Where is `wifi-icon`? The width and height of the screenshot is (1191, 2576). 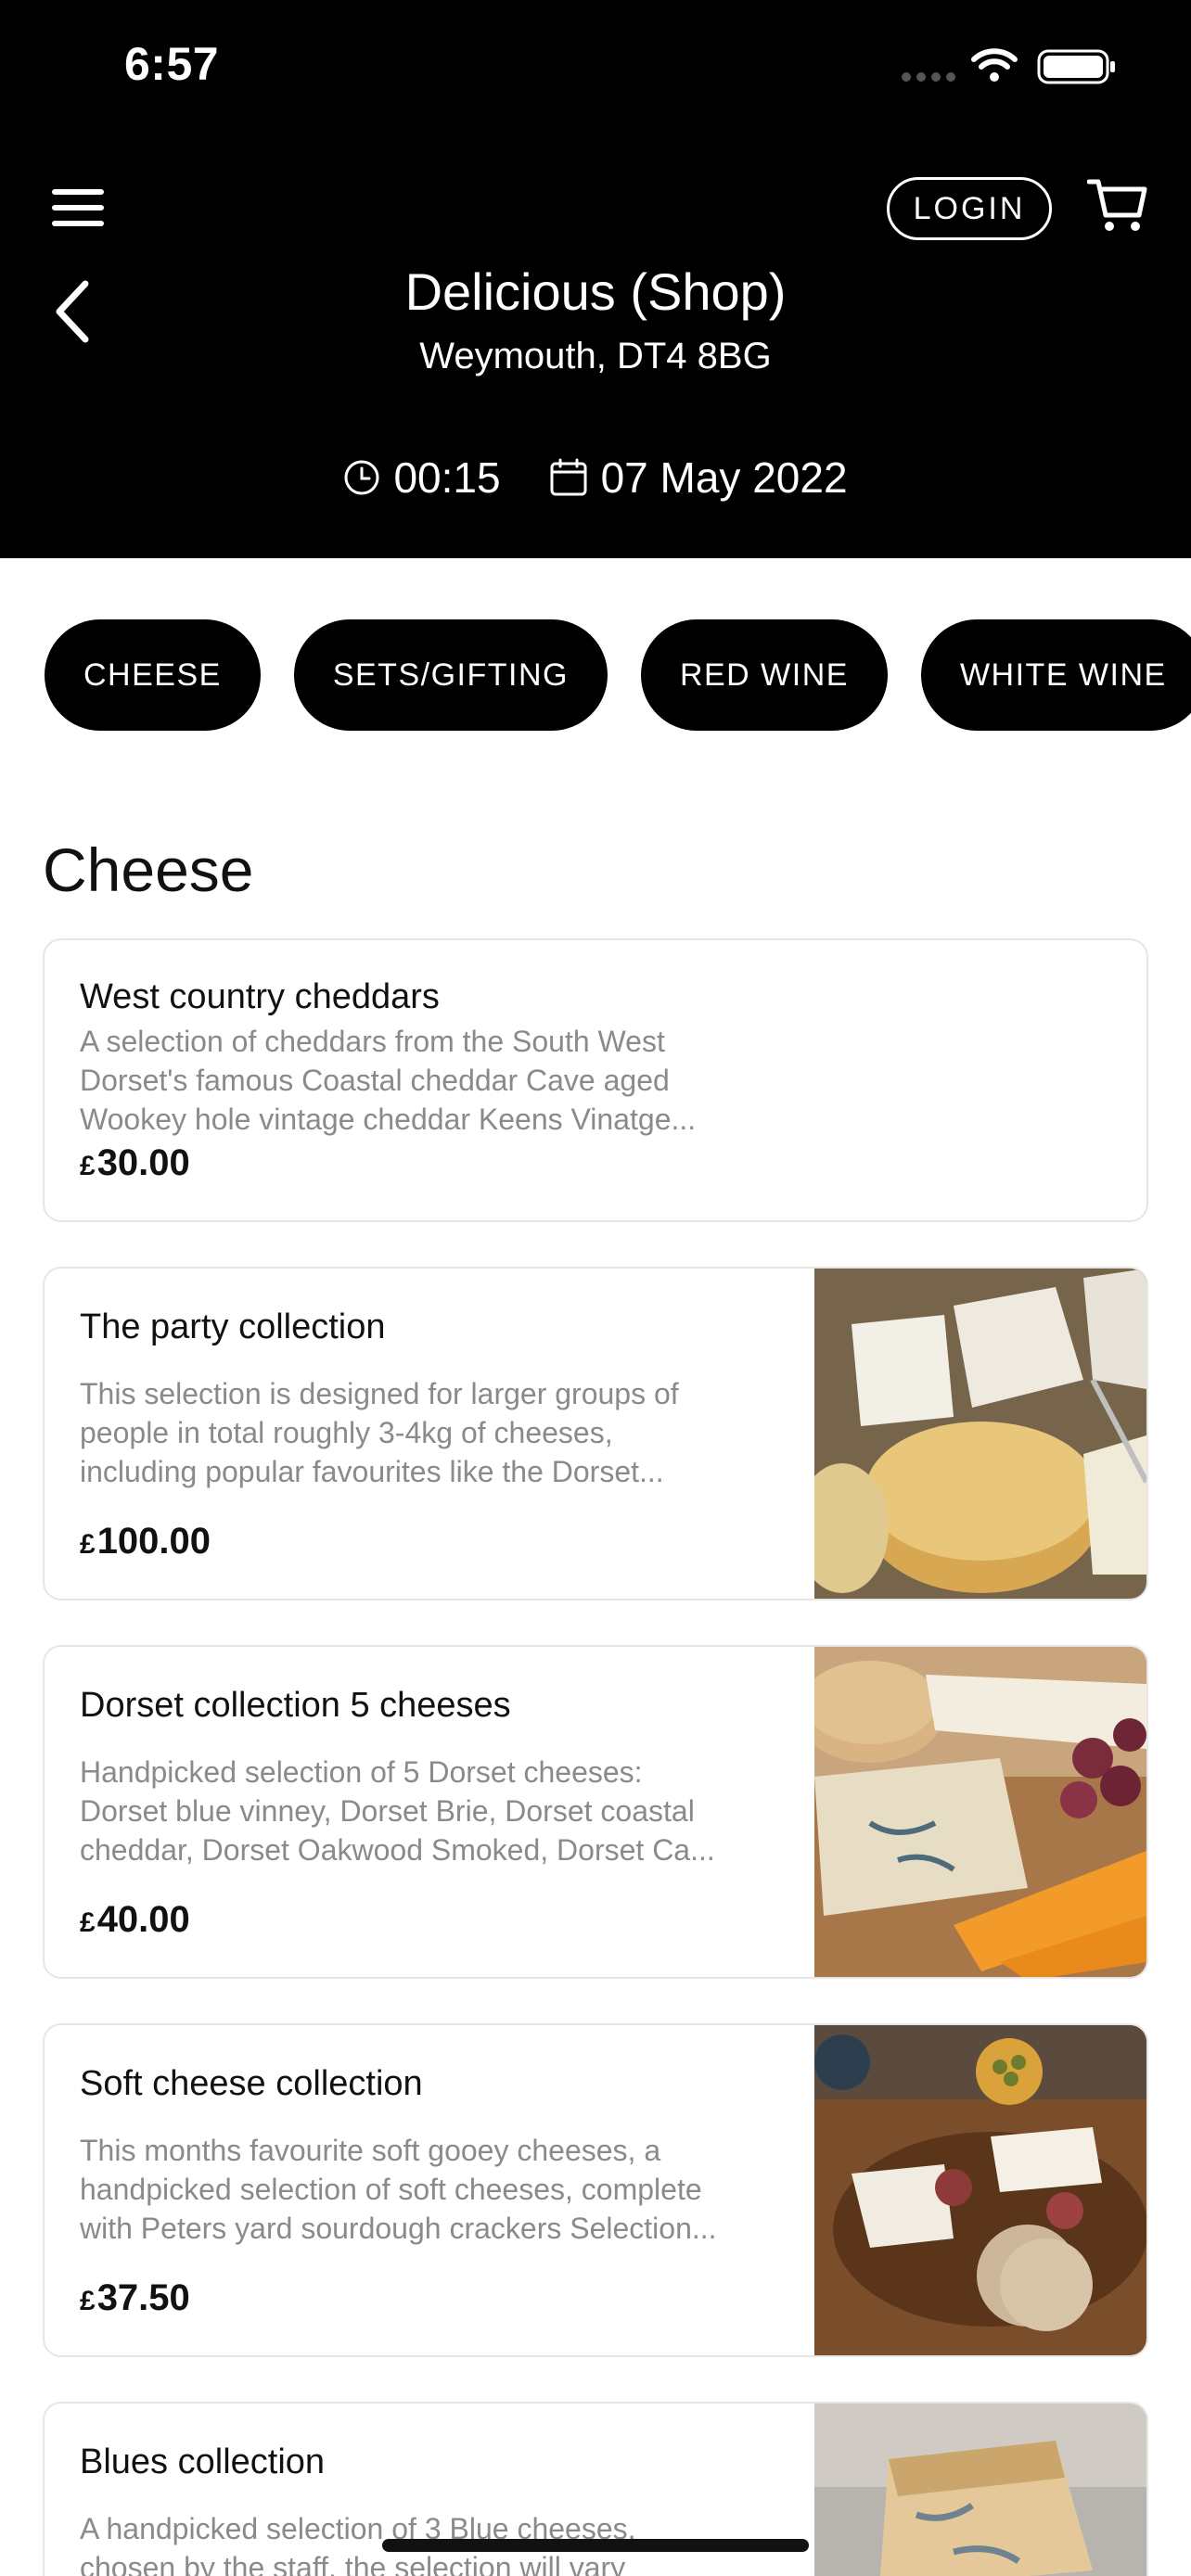
wifi-icon is located at coordinates (995, 65).